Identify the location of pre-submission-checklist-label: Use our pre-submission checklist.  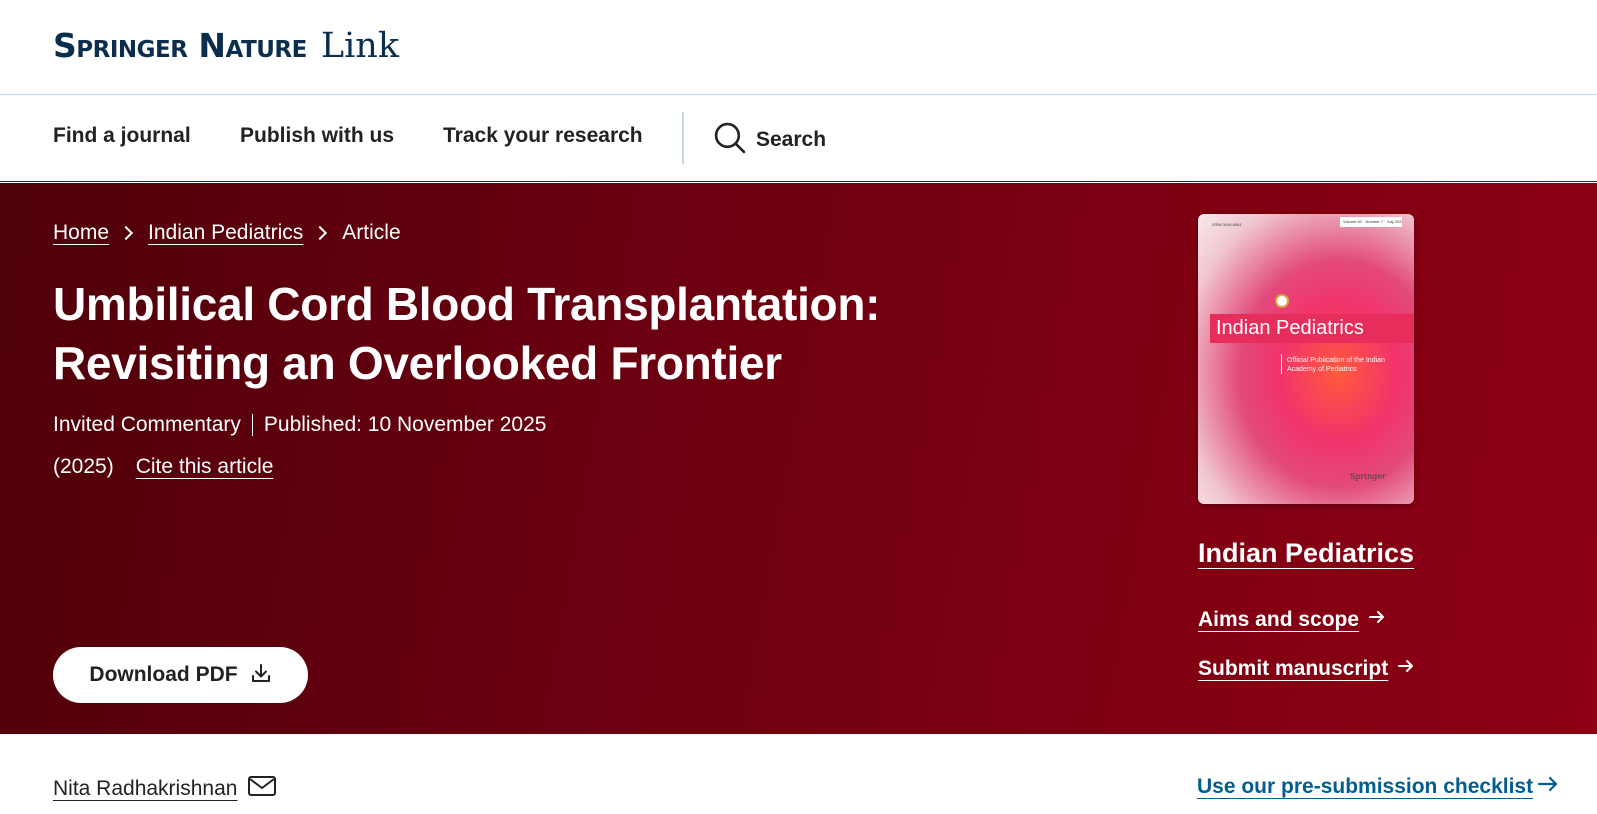
(1365, 786).